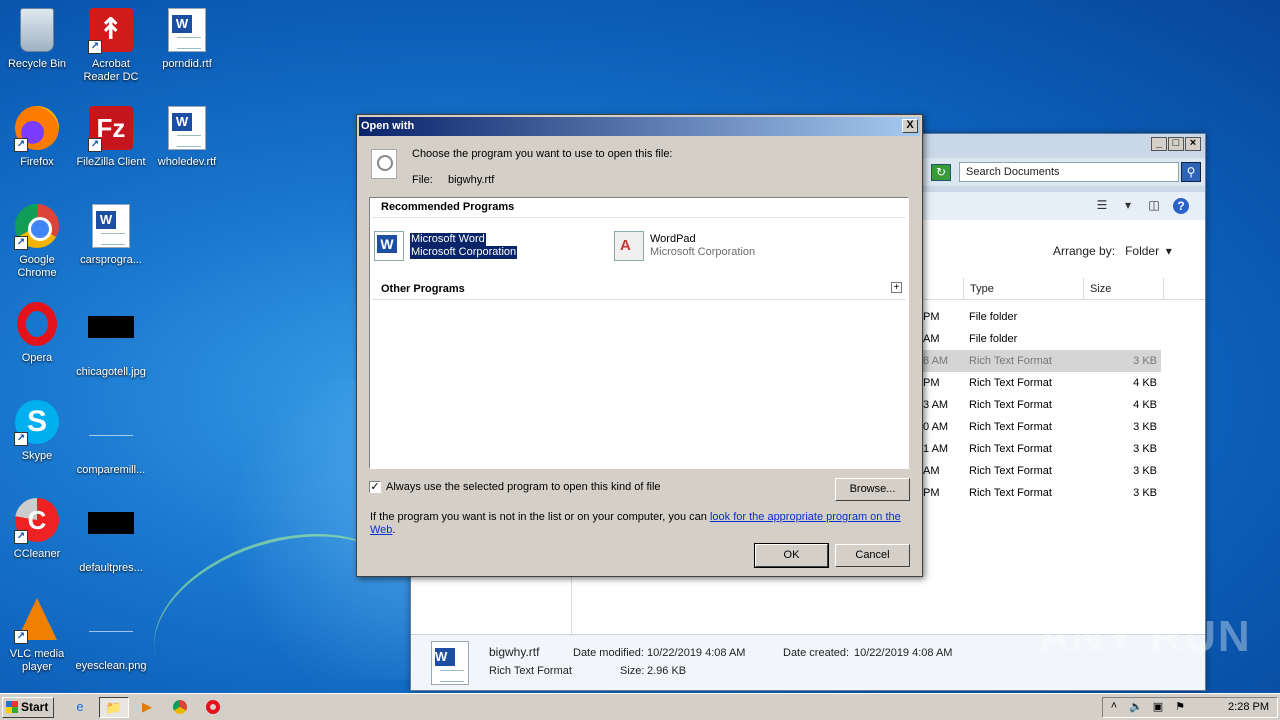 The height and width of the screenshot is (720, 1280). I want to click on row-size: 4 KB, so click(1145, 405).